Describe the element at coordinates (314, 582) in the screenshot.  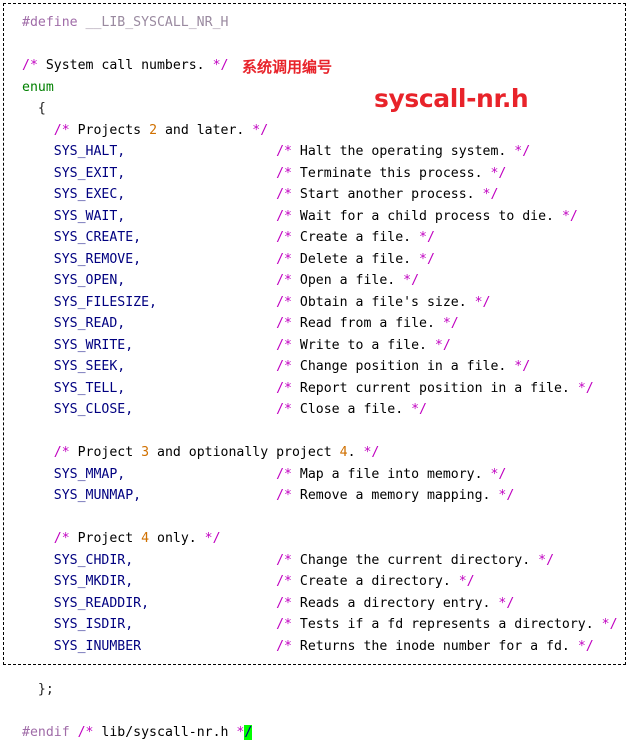
I see `code-line: SYS_MKDIR, /* Create a directory. */` at that location.